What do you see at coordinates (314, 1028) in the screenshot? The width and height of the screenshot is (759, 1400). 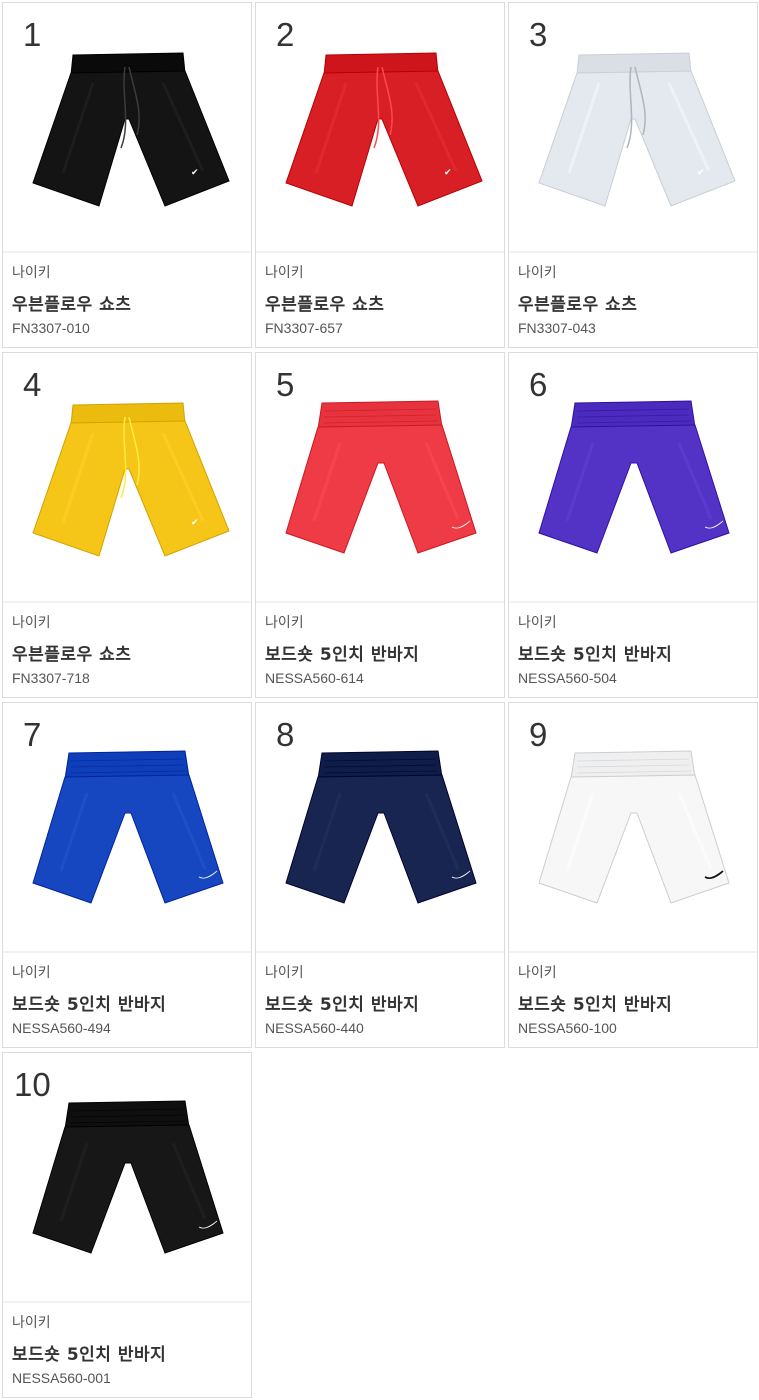 I see `product-code: NESSA560-440` at bounding box center [314, 1028].